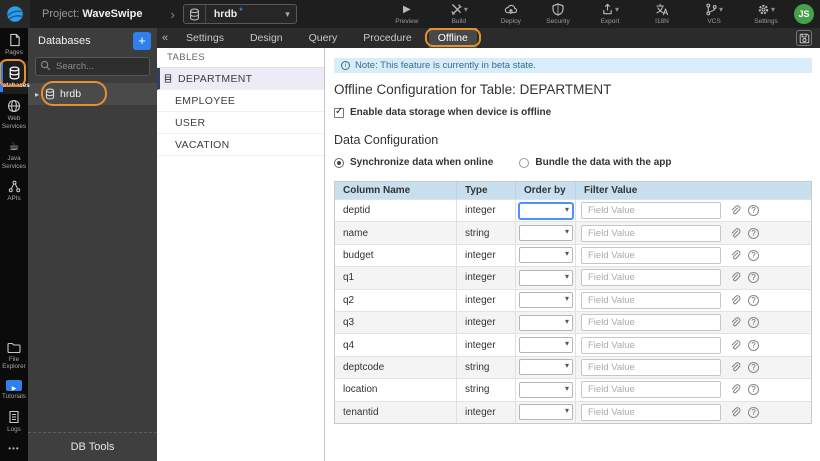 Image resolution: width=820 pixels, height=461 pixels. I want to click on more-options-icon, so click(13, 449).